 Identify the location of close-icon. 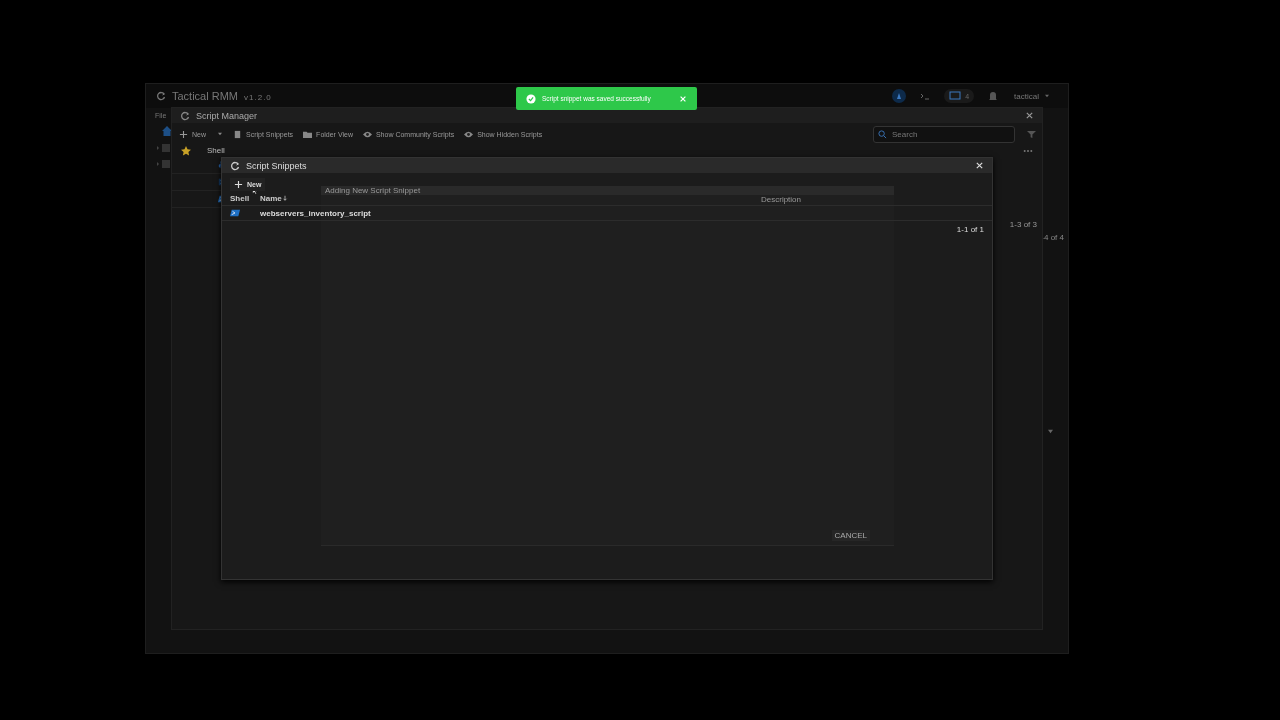
(1029, 115).